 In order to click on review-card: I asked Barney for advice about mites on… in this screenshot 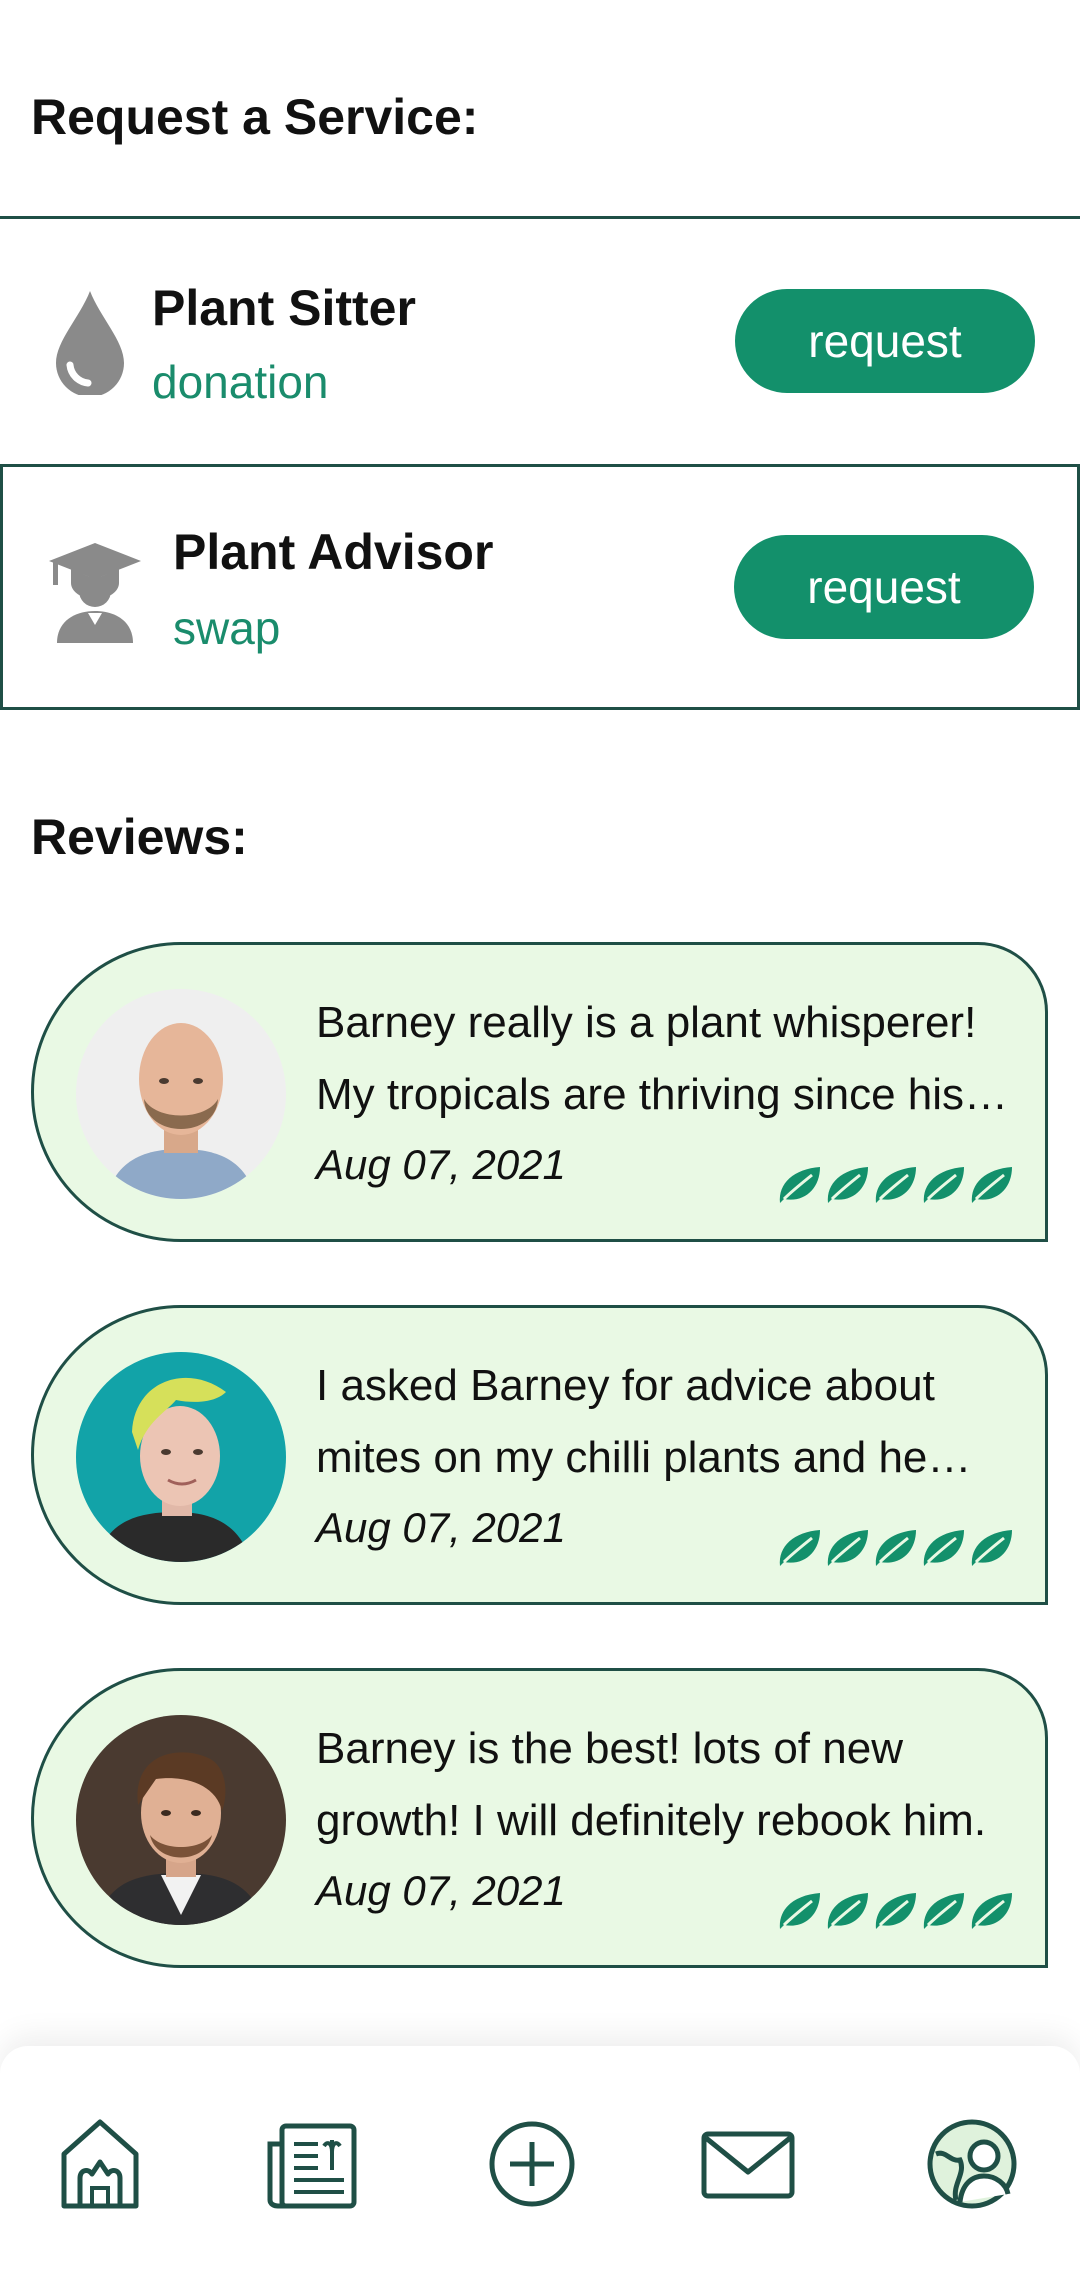, I will do `click(539, 1455)`.